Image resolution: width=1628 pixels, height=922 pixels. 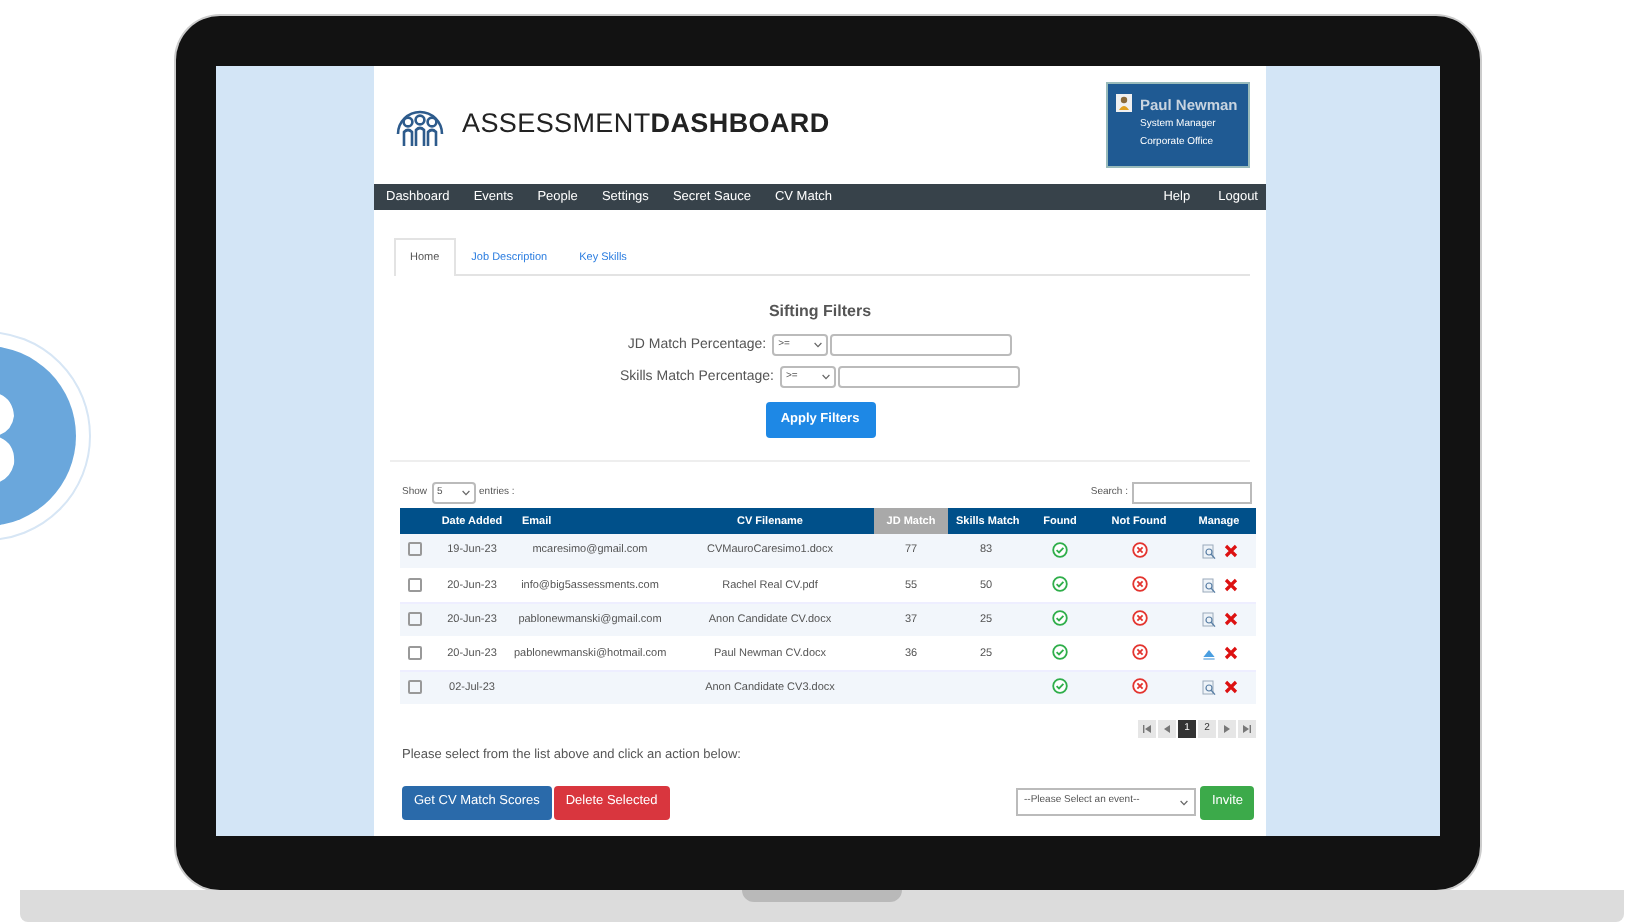 I want to click on last-page-button, so click(x=1247, y=728).